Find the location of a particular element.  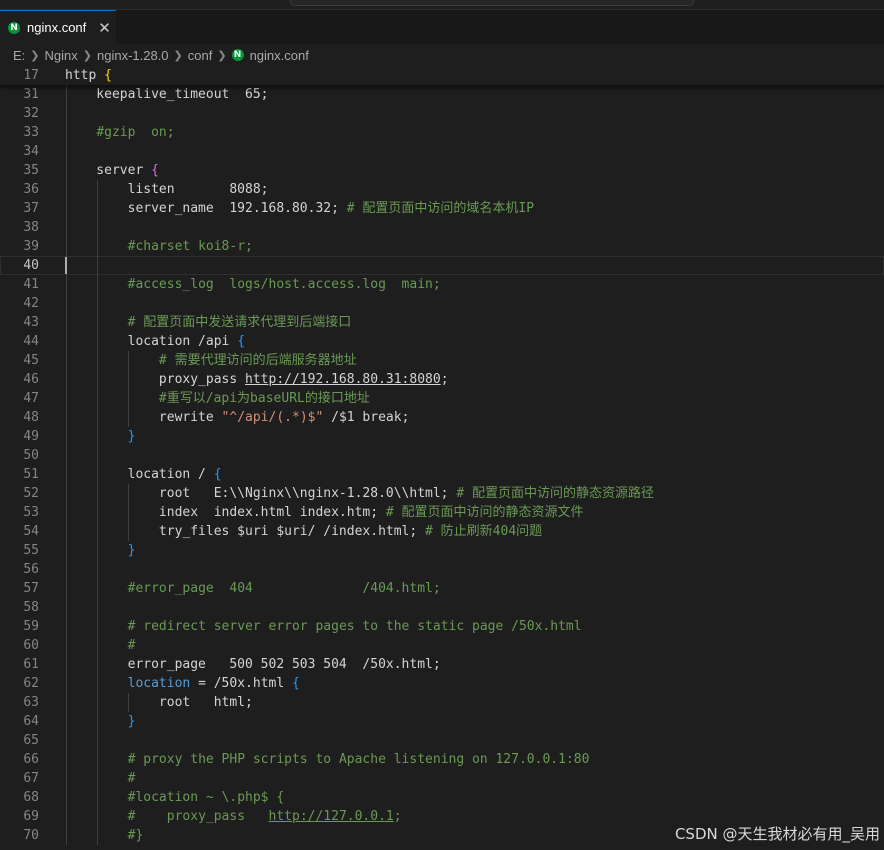

code-line: 51 location / { is located at coordinates (442, 474).